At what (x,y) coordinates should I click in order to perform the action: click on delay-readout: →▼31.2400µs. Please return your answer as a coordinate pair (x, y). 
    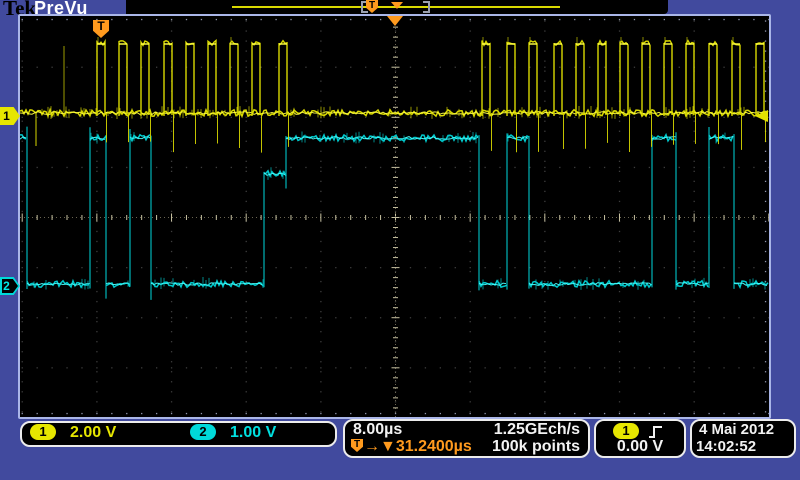
    Looking at the image, I should click on (418, 447).